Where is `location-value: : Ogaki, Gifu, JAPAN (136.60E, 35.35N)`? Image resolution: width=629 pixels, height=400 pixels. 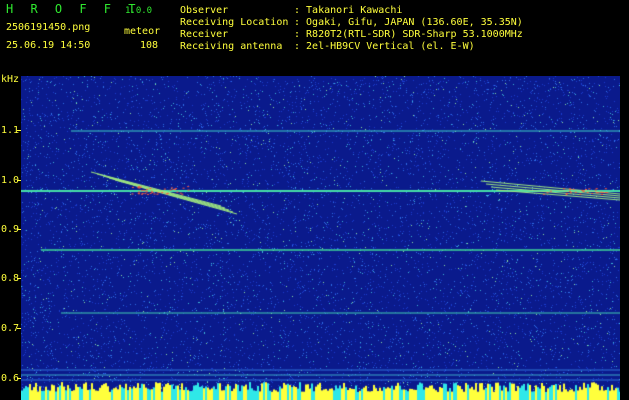
location-value: : Ogaki, Gifu, JAPAN (136.60E, 35.35N) is located at coordinates (408, 22).